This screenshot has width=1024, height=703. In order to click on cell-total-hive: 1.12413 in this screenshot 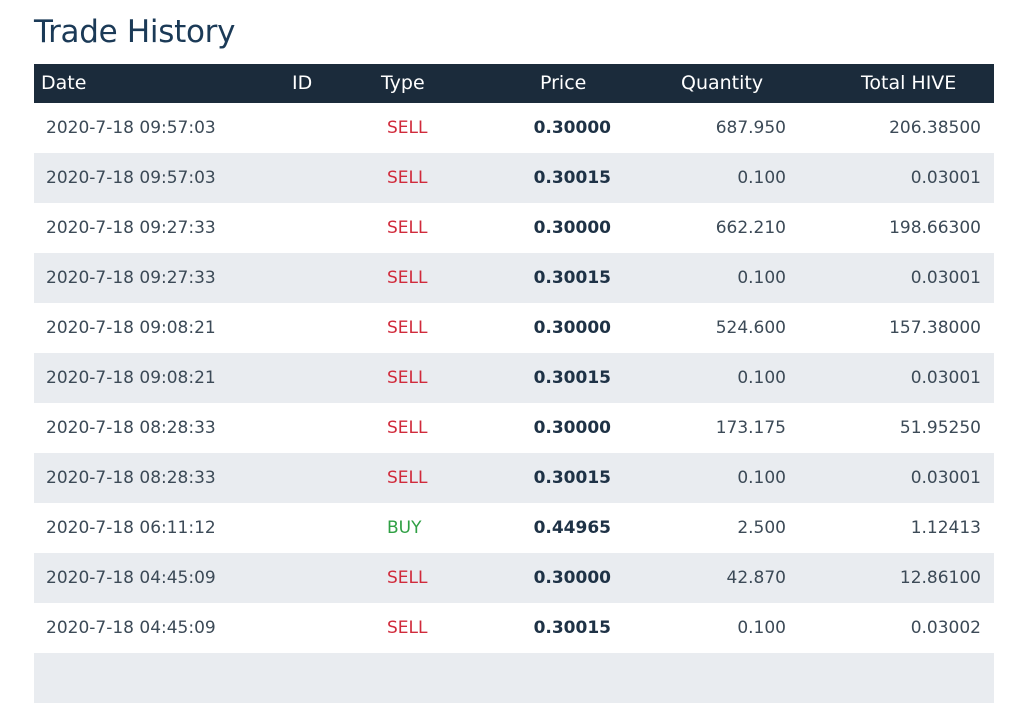, I will do `click(945, 528)`.